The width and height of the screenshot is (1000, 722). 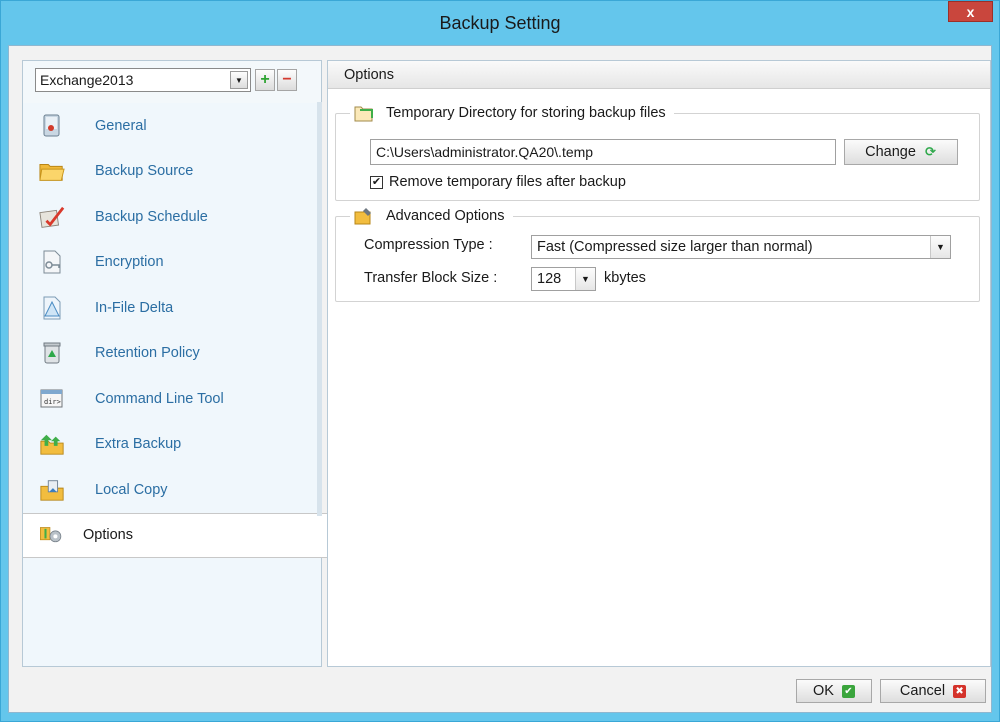 What do you see at coordinates (960, 691) in the screenshot?
I see `cross-icon: ✖` at bounding box center [960, 691].